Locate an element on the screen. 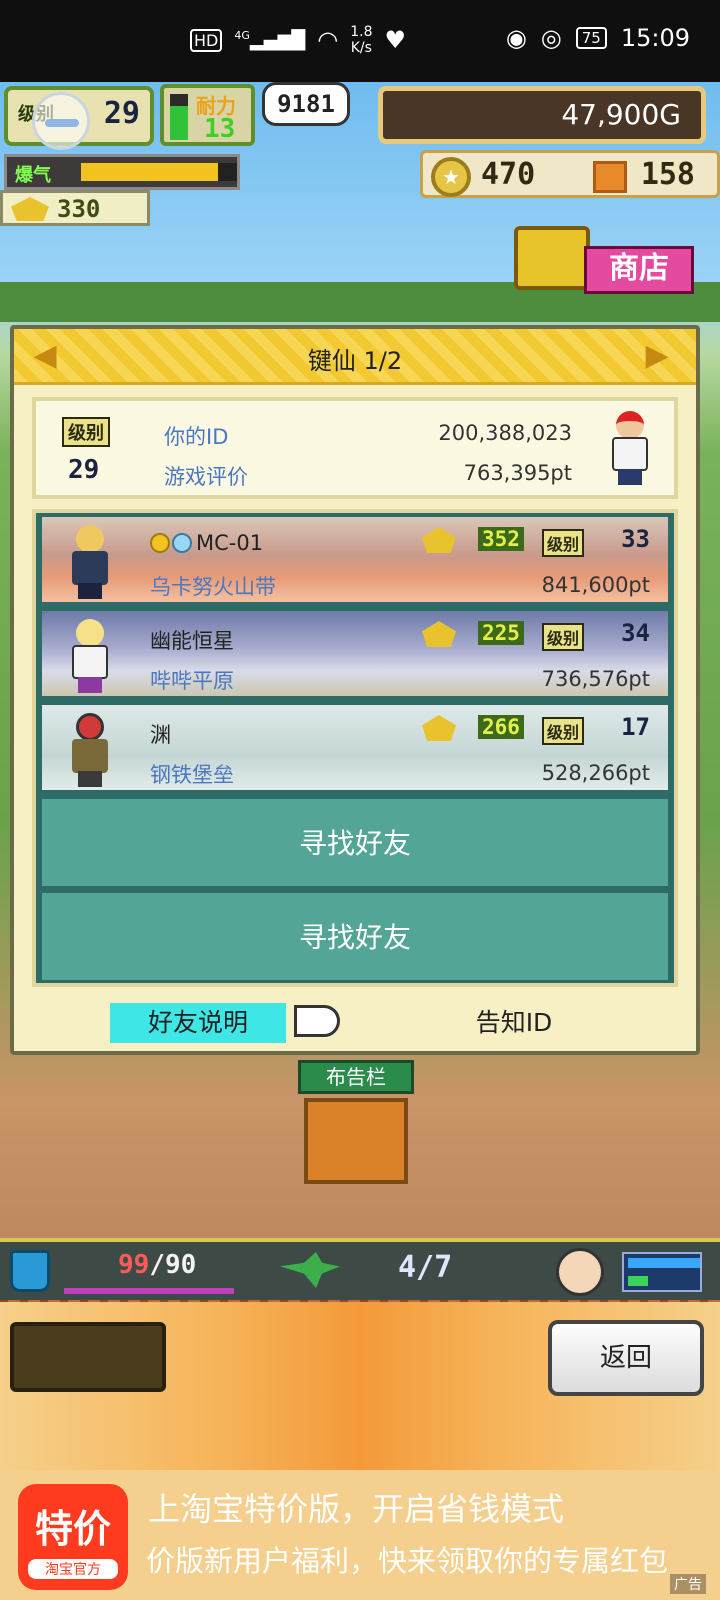 The height and width of the screenshot is (1600, 720). friend-avatar is located at coordinates (89, 562).